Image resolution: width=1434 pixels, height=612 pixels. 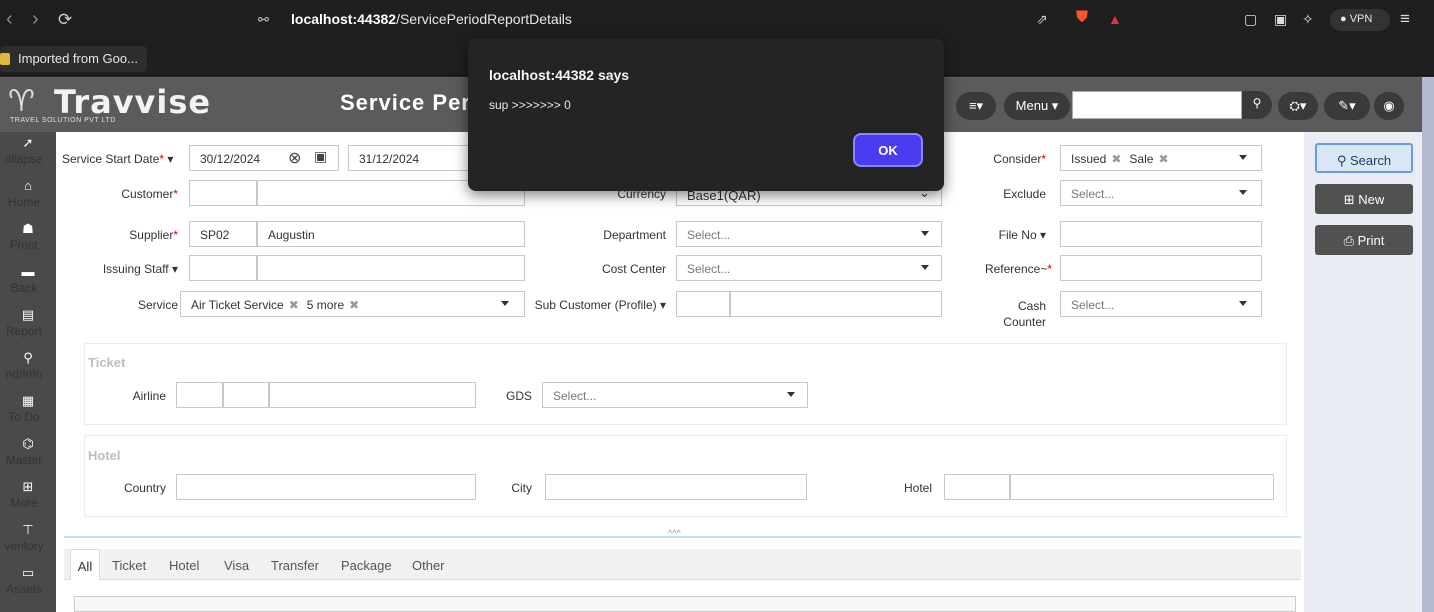 What do you see at coordinates (634, 235) in the screenshot?
I see `department-label: Department` at bounding box center [634, 235].